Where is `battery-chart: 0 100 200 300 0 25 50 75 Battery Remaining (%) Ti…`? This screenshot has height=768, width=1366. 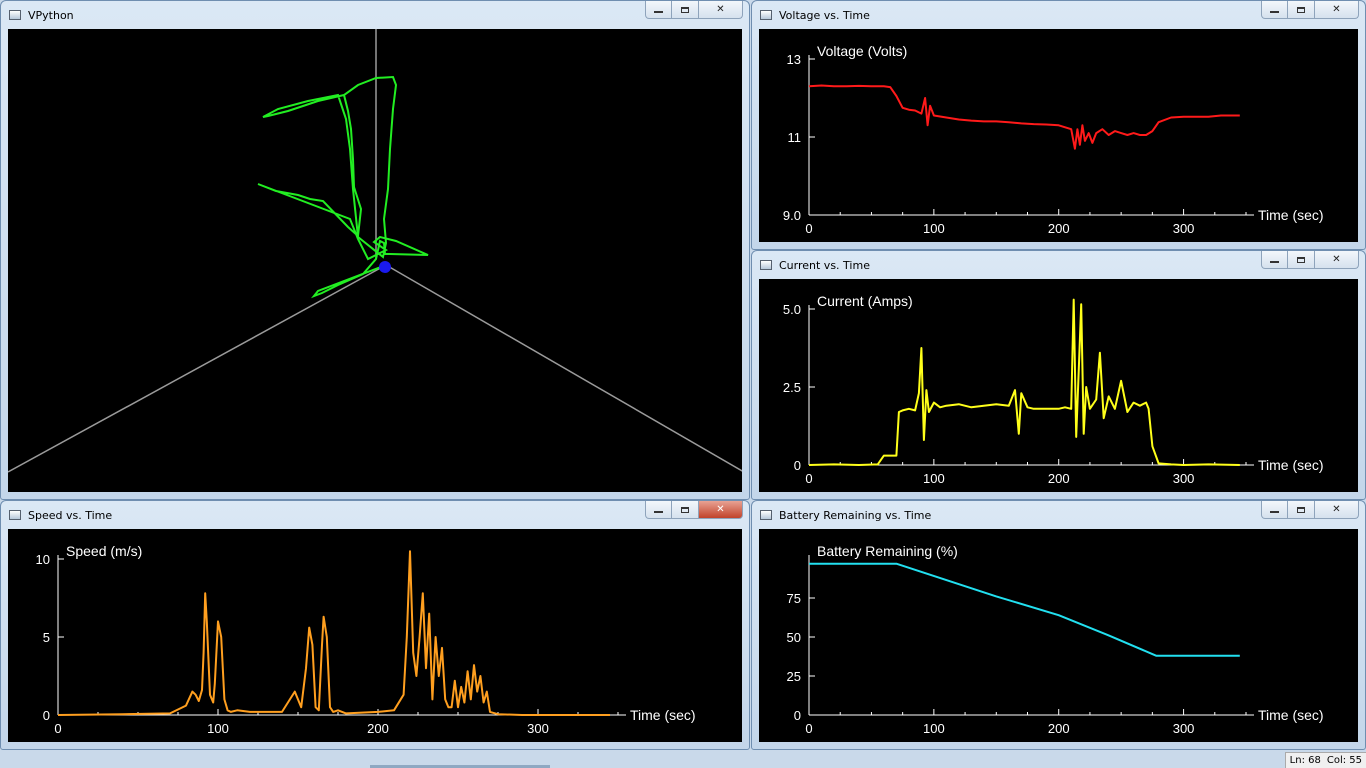 battery-chart: 0 100 200 300 0 25 50 75 Battery Remaining (%) Ti… is located at coordinates (1055, 639).